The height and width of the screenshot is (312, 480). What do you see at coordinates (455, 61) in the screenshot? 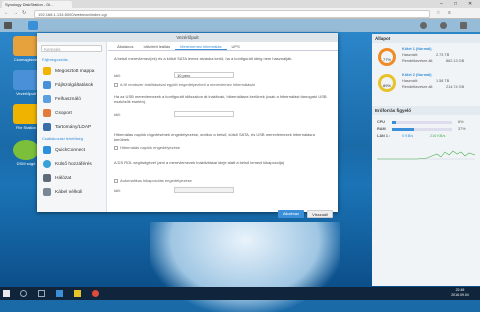
I see `volume1-available: 862.13 GB` at bounding box center [455, 61].